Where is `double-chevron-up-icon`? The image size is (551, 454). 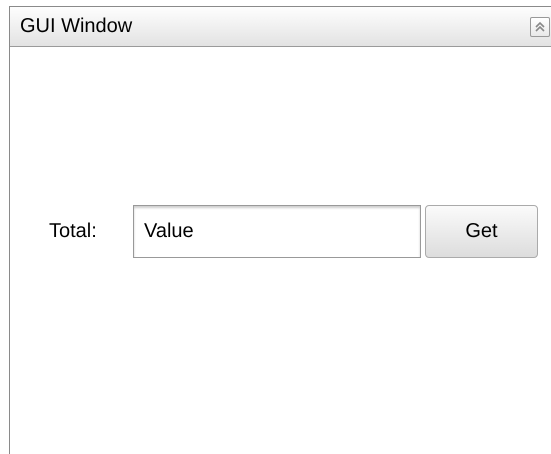 double-chevron-up-icon is located at coordinates (540, 26).